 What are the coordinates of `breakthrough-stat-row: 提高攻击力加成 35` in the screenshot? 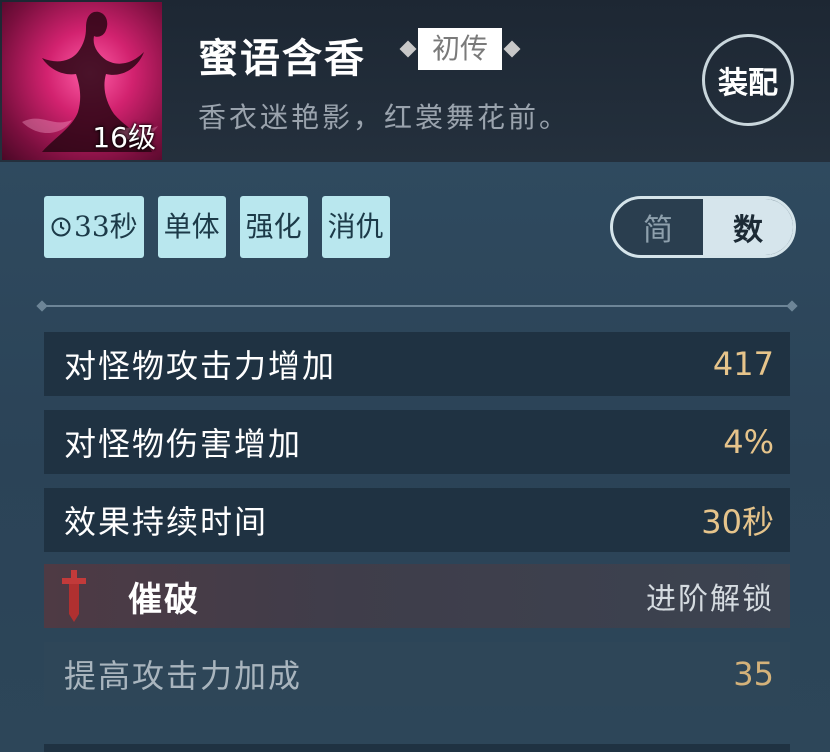 It's located at (417, 674).